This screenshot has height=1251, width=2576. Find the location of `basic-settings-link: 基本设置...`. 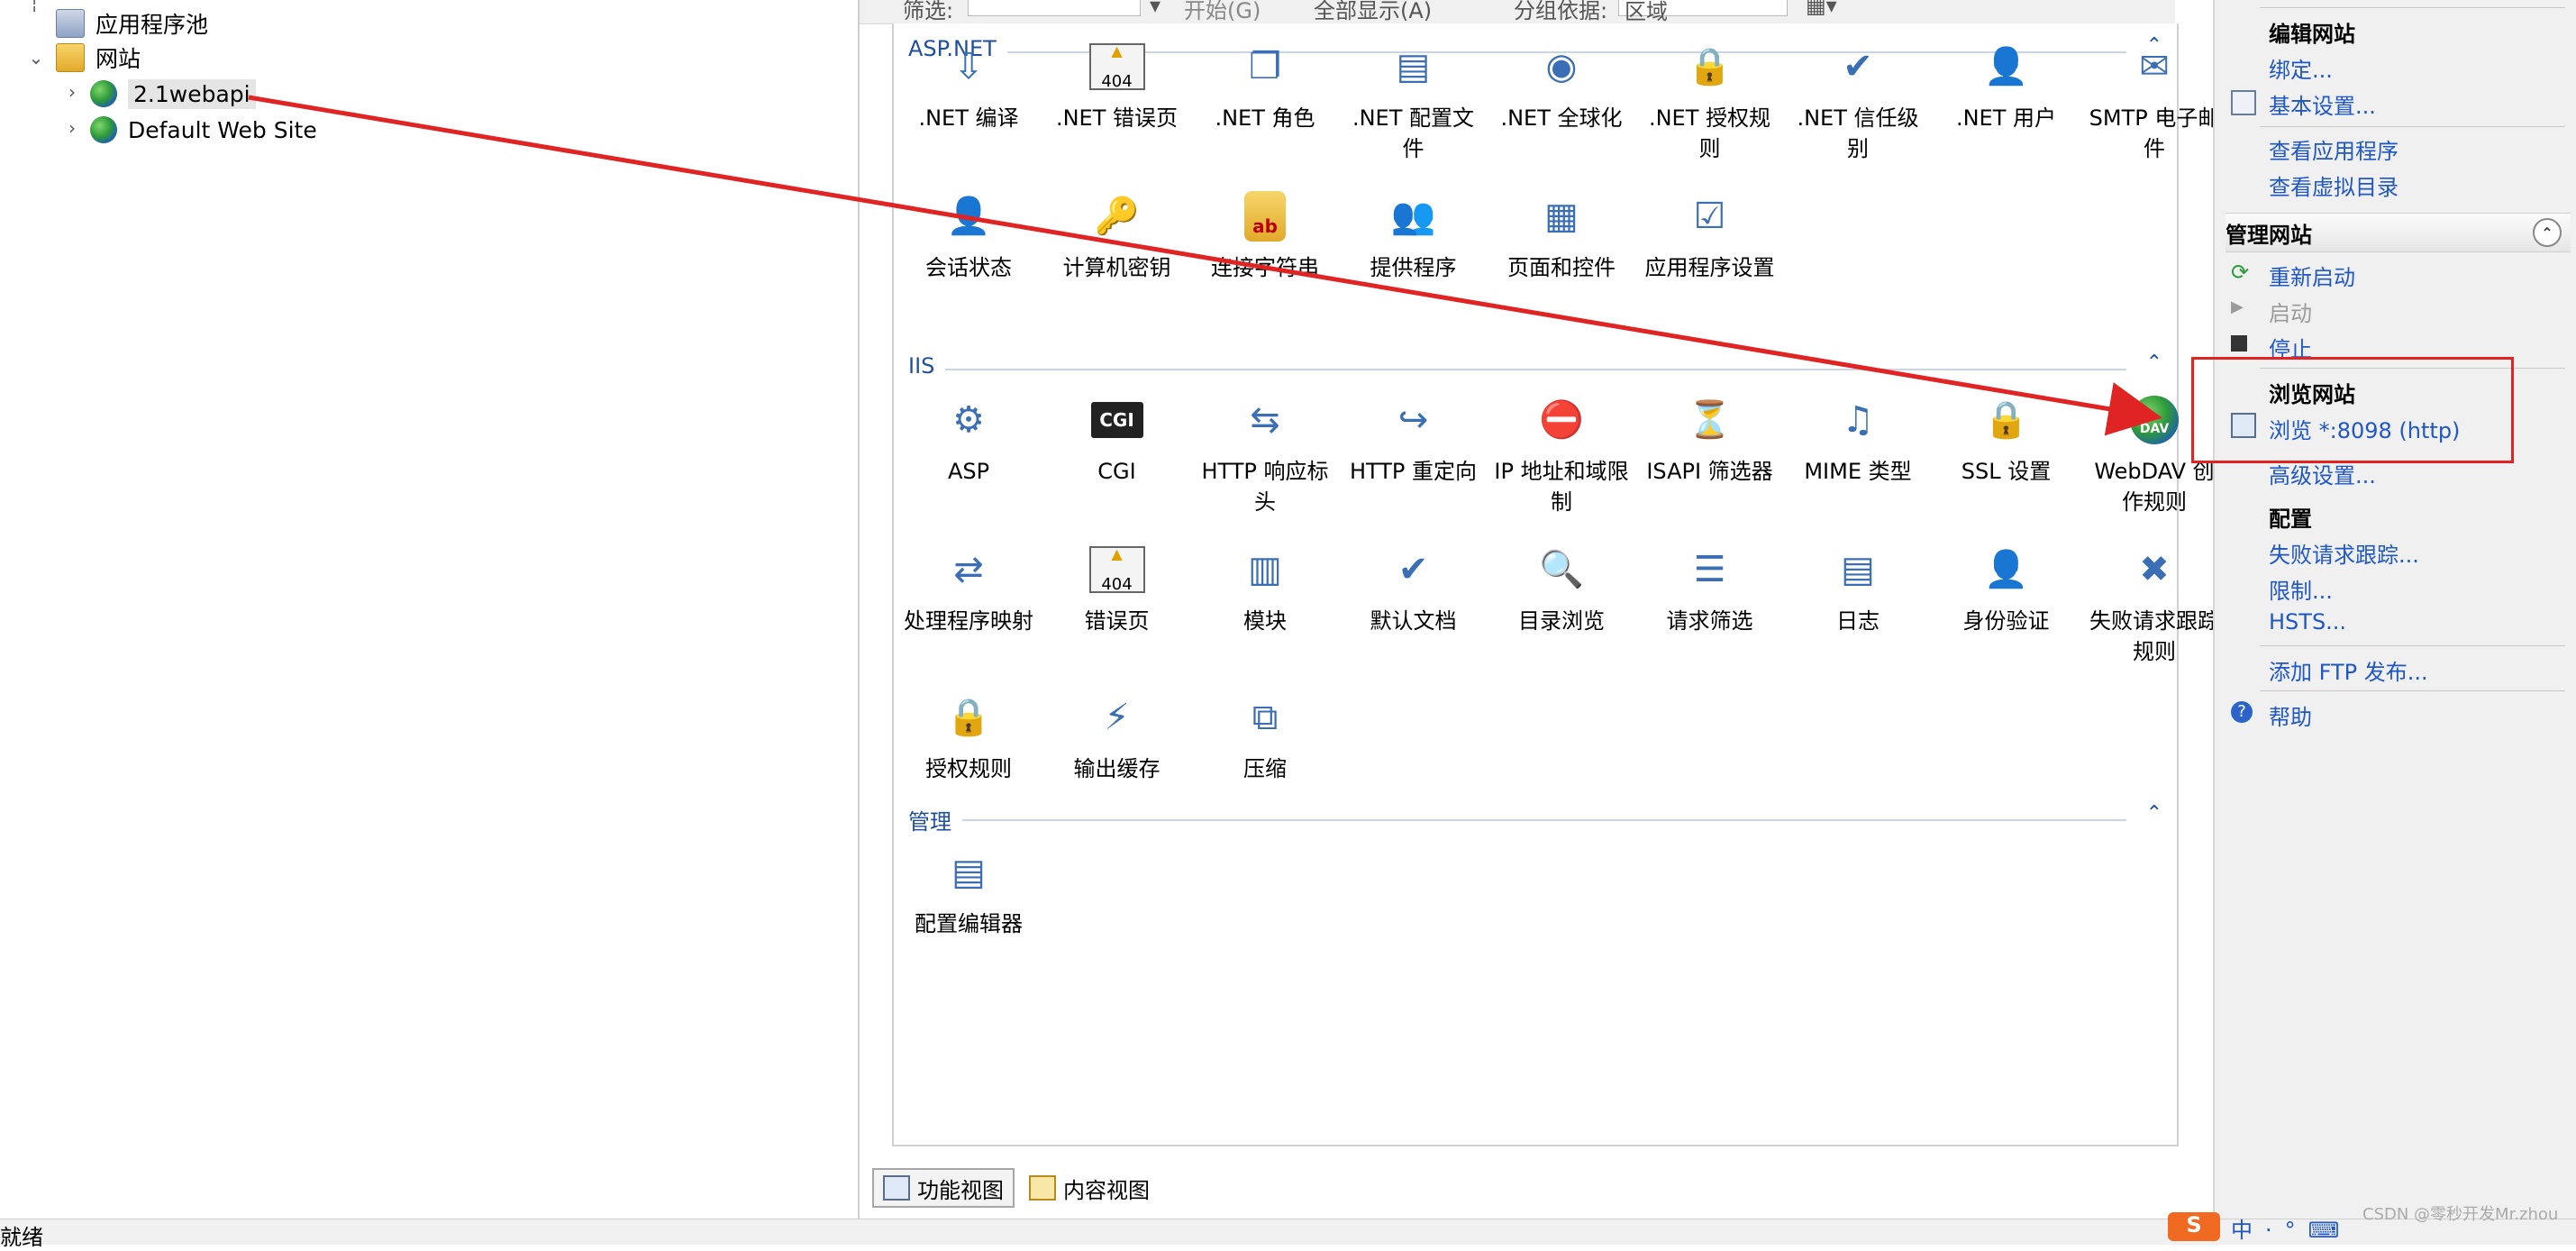

basic-settings-link: 基本设置... is located at coordinates (2322, 104).